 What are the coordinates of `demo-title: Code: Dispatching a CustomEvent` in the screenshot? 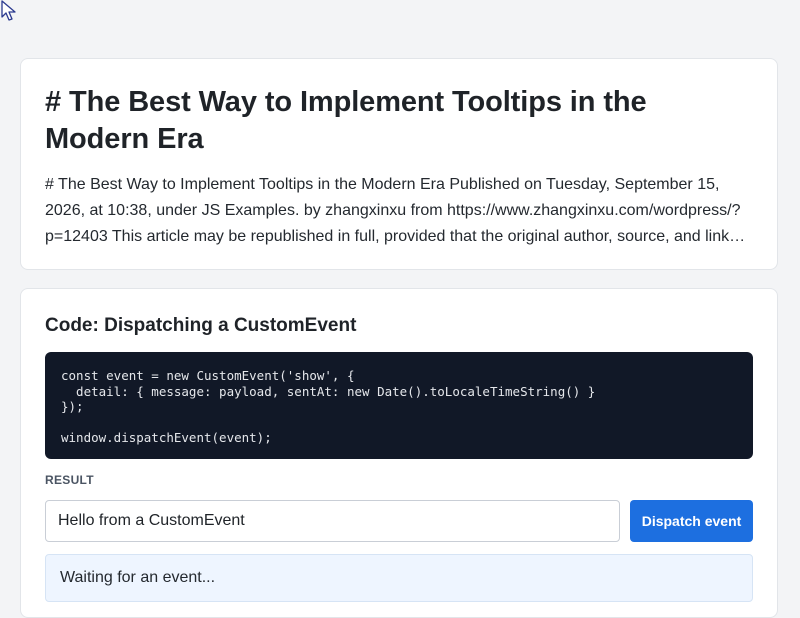 It's located at (201, 325).